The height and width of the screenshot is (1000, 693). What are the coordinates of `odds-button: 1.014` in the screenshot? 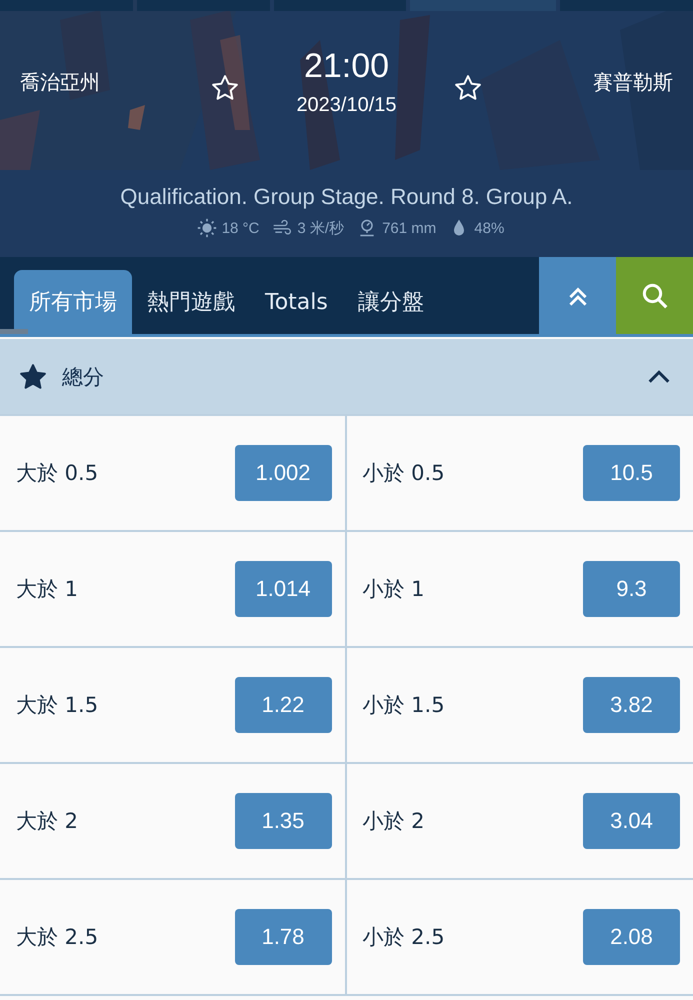 It's located at (283, 589).